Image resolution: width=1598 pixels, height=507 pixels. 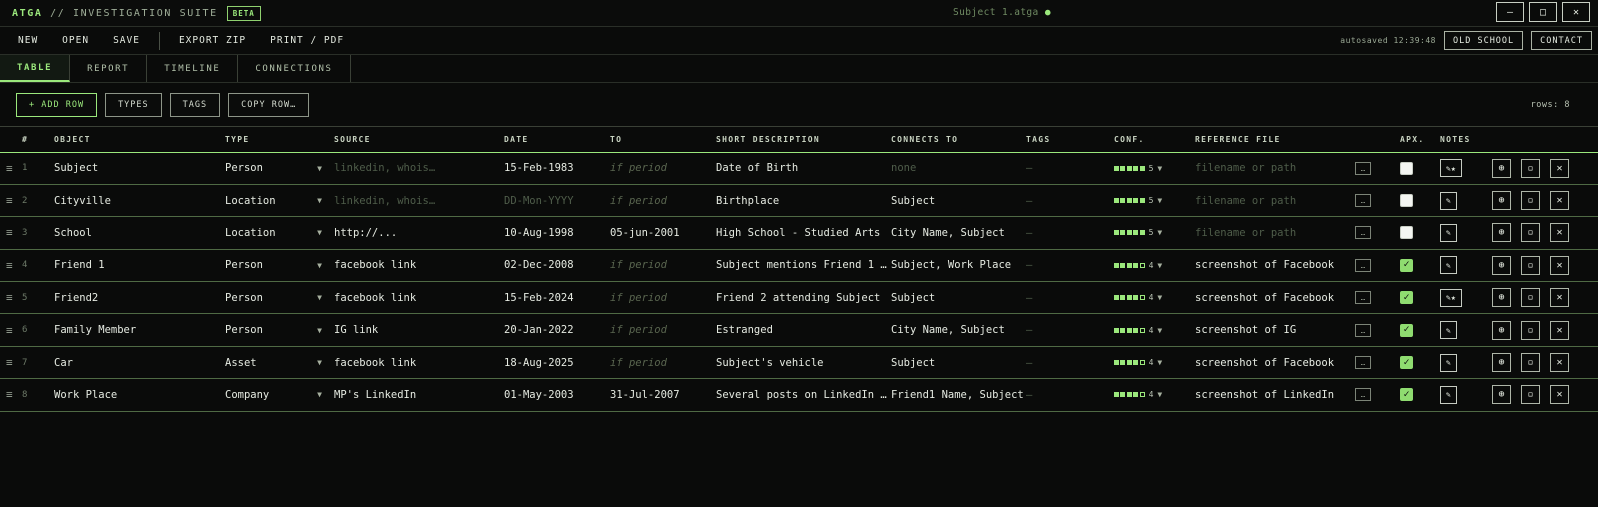 What do you see at coordinates (195, 104) in the screenshot?
I see `tags-button: TAGS` at bounding box center [195, 104].